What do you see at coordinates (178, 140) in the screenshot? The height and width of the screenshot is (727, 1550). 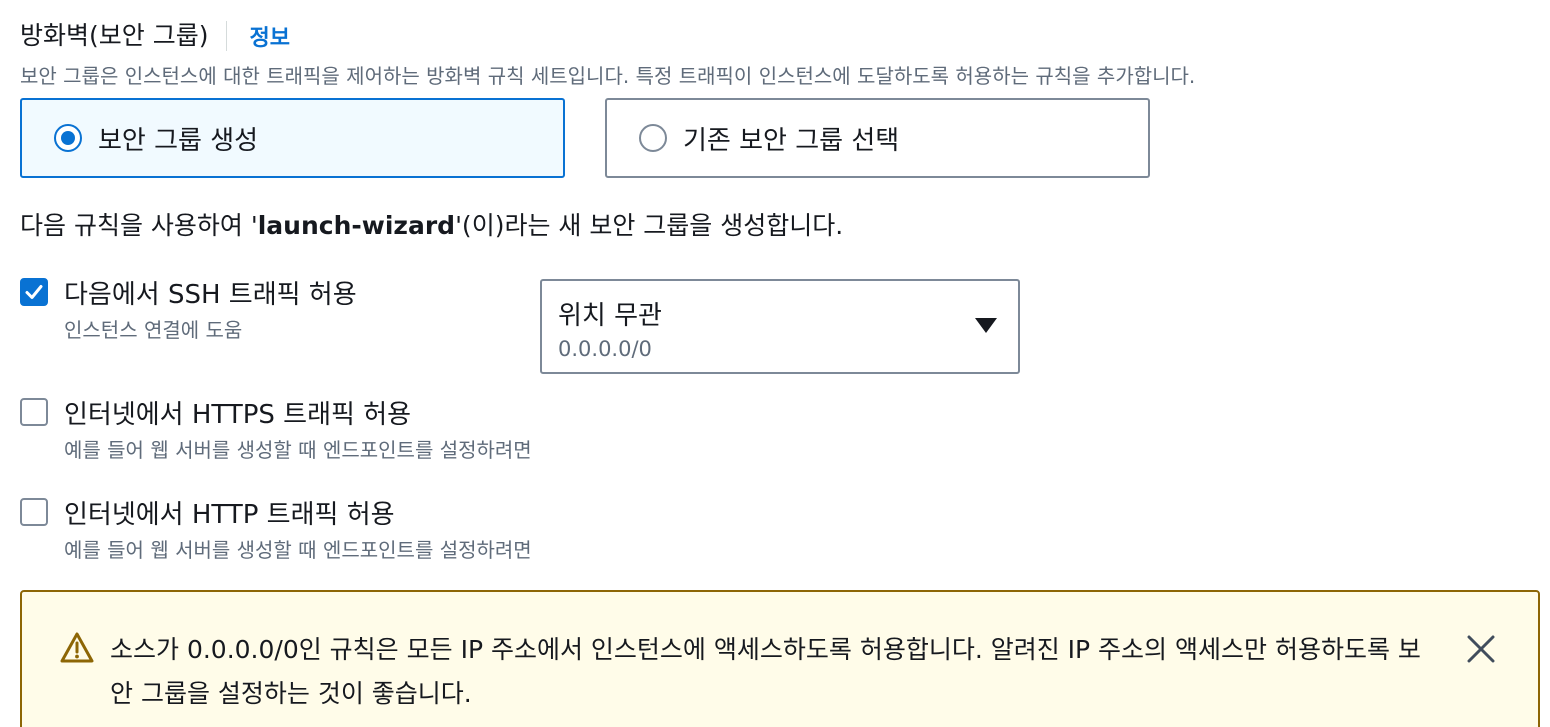 I see `create-security-group-label: 보안 그룹 생성` at bounding box center [178, 140].